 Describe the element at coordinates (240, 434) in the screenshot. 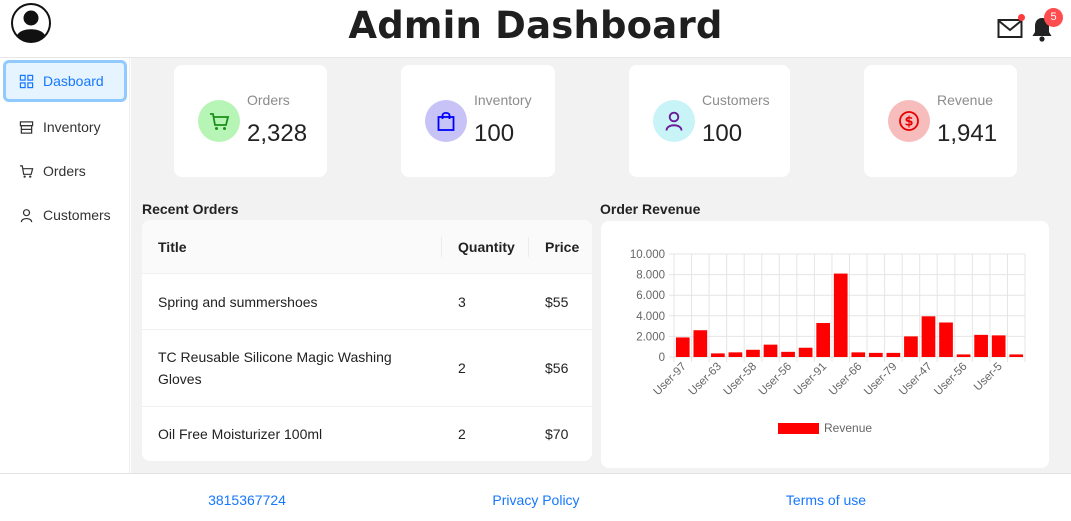

I see `order-title: Oil Free Moisturizer 100ml` at that location.